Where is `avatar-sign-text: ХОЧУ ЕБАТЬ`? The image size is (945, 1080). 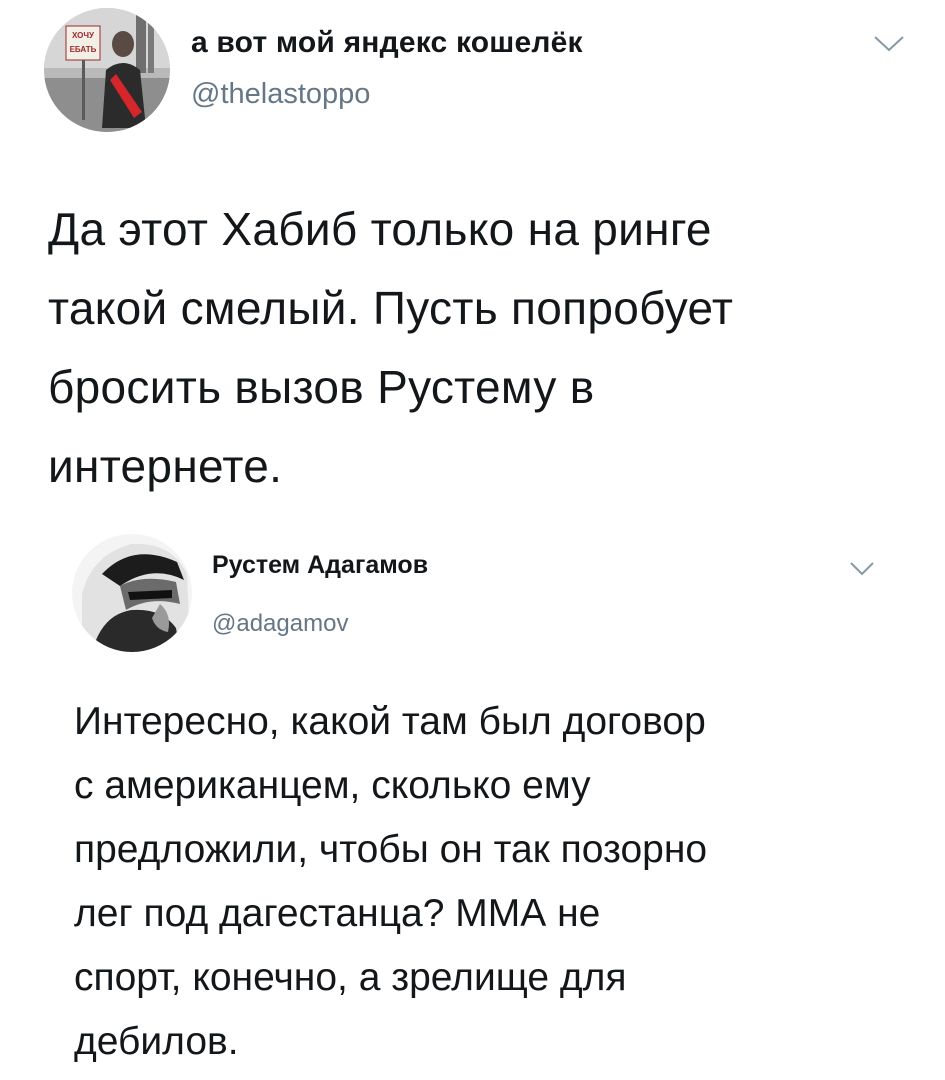 avatar-sign-text: ХОЧУ ЕБАТЬ is located at coordinates (83, 42).